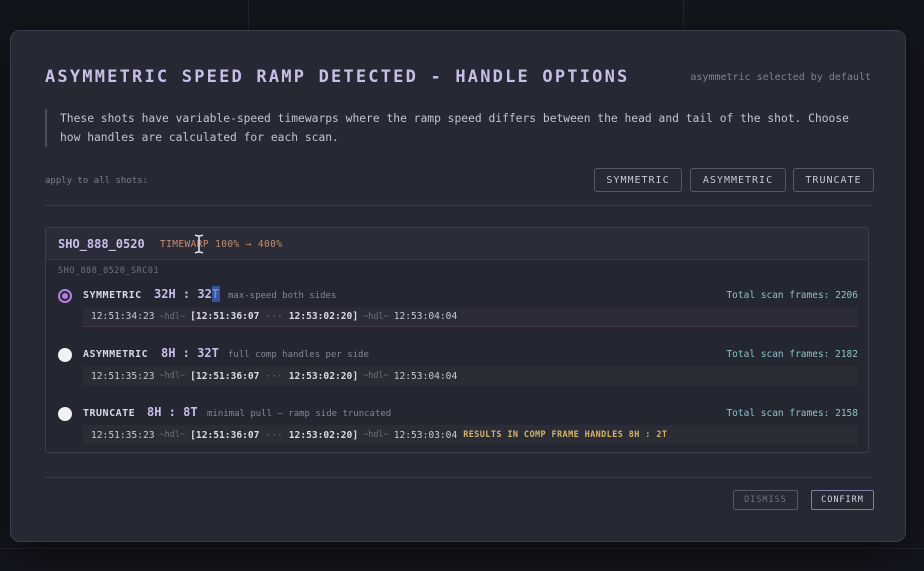  I want to click on option-label: TRUNCATE, so click(109, 413).